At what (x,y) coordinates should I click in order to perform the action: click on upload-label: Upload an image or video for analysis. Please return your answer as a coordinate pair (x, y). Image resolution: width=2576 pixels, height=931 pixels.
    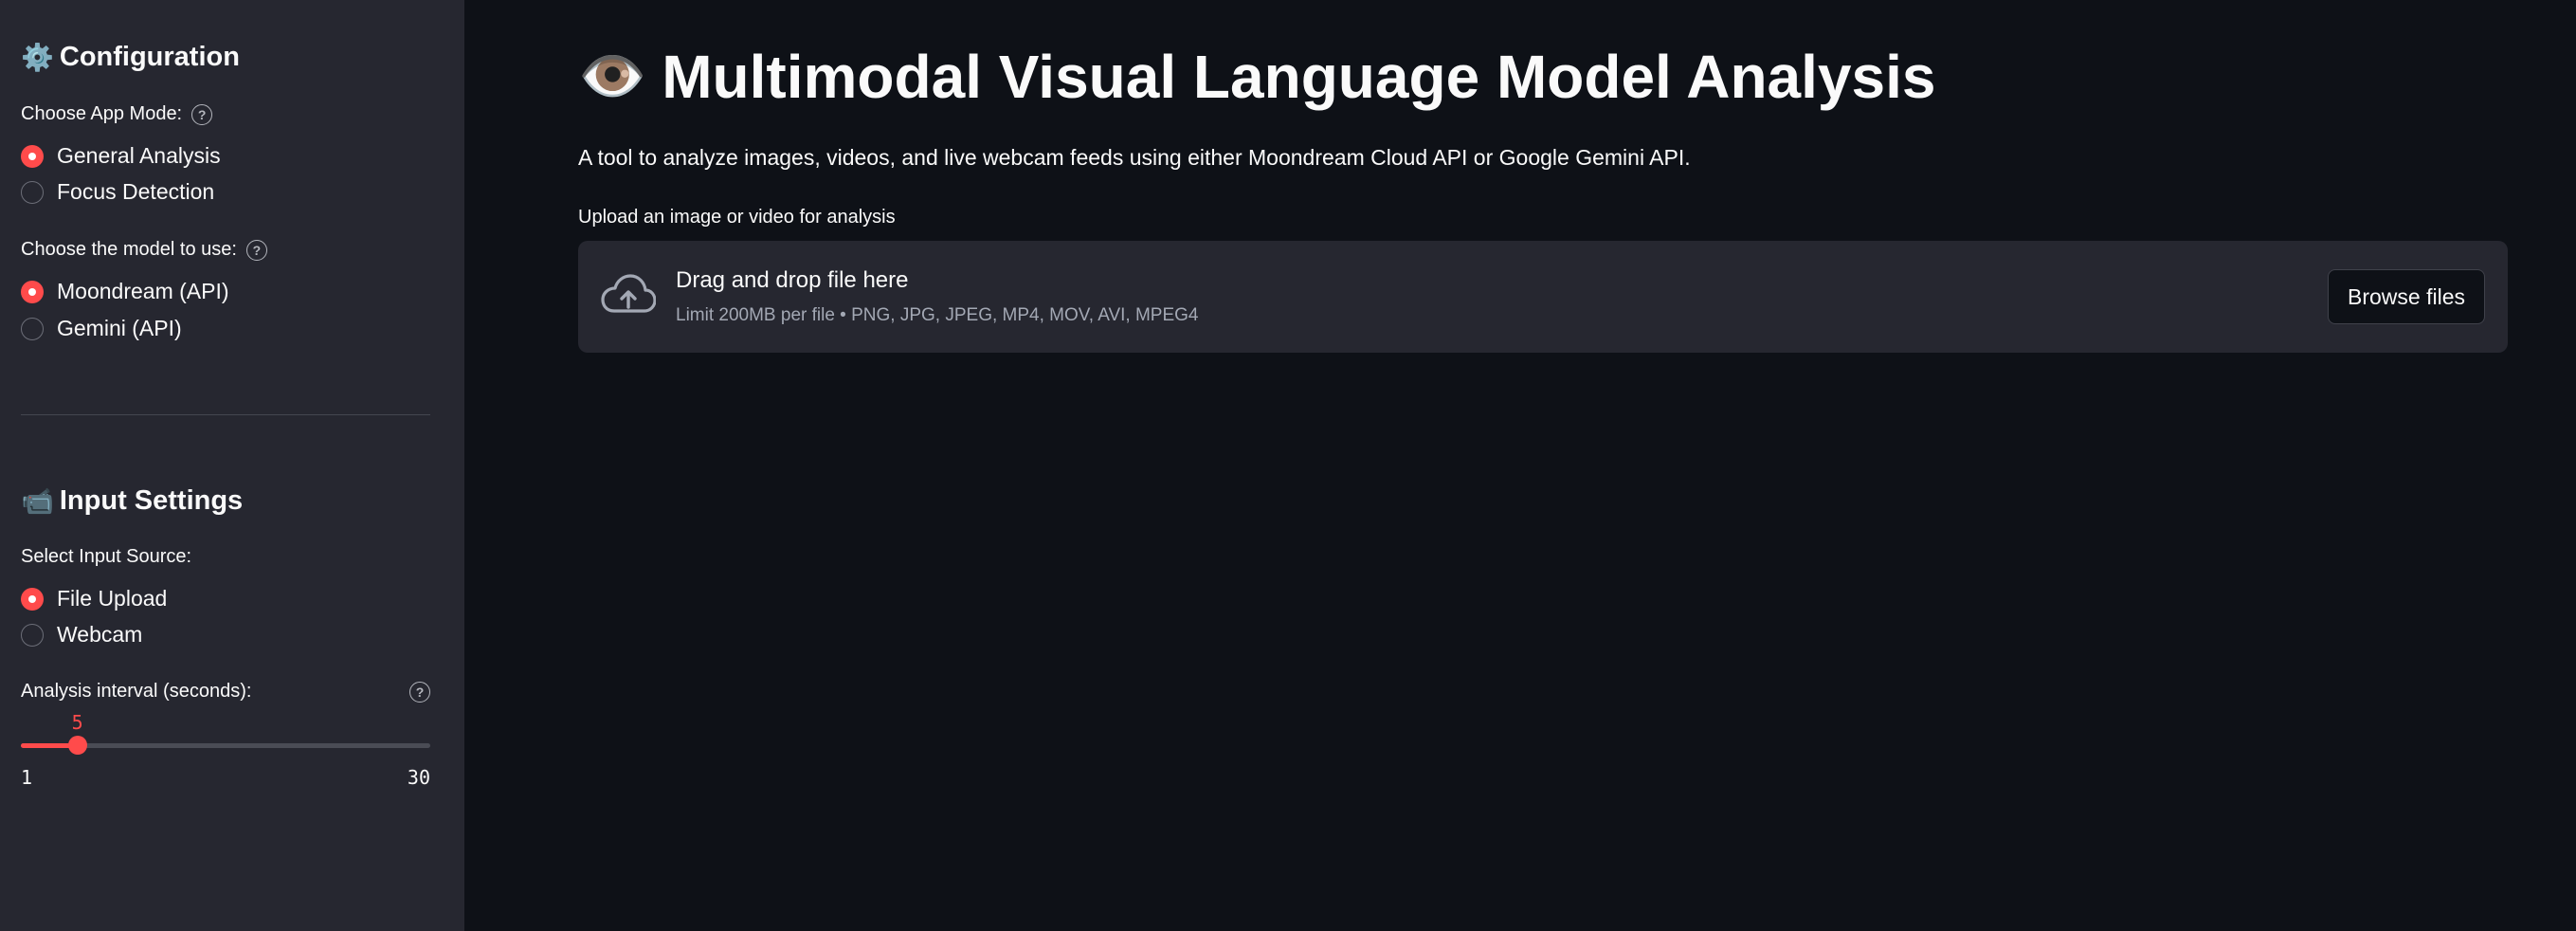
    Looking at the image, I should click on (737, 218).